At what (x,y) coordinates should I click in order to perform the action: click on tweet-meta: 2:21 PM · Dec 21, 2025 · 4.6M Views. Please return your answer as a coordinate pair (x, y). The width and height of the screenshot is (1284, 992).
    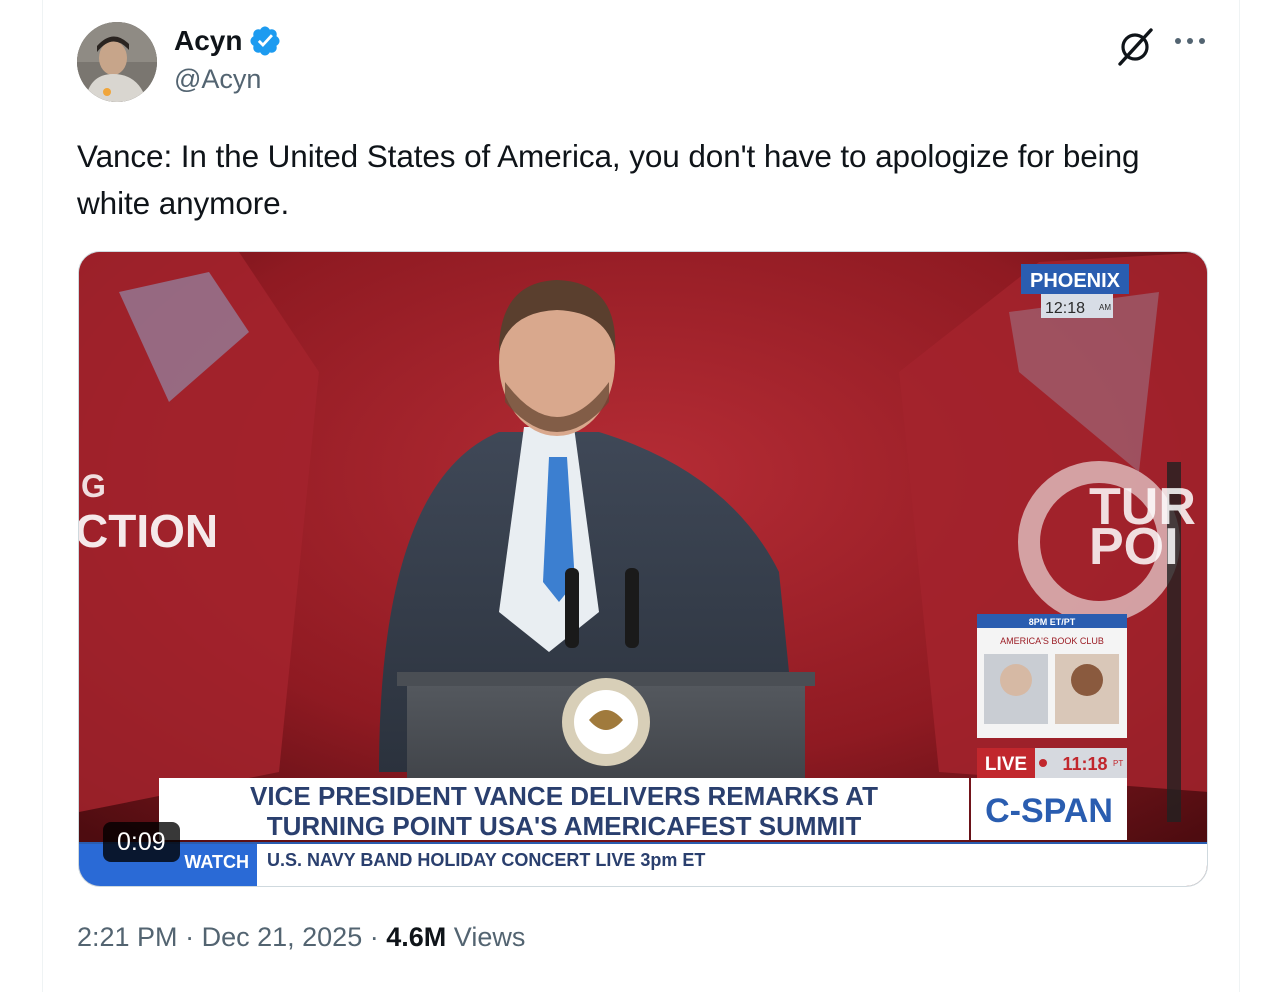
    Looking at the image, I should click on (301, 937).